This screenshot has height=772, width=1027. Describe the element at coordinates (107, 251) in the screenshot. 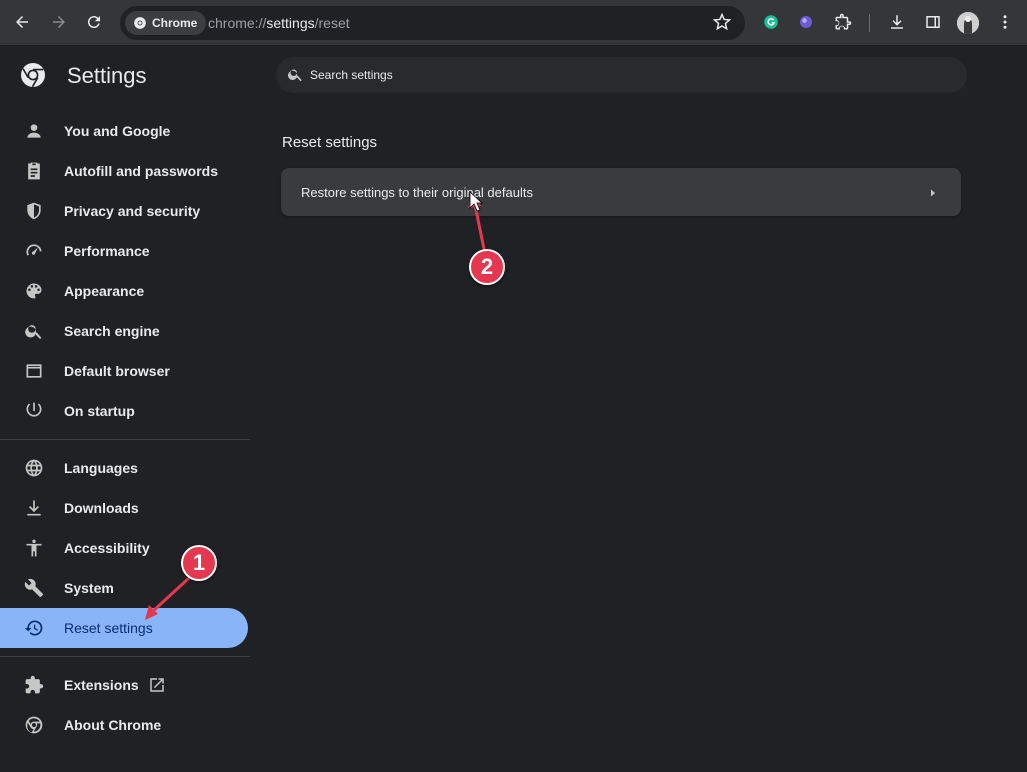

I see `sidebar-item-label: Performance` at that location.